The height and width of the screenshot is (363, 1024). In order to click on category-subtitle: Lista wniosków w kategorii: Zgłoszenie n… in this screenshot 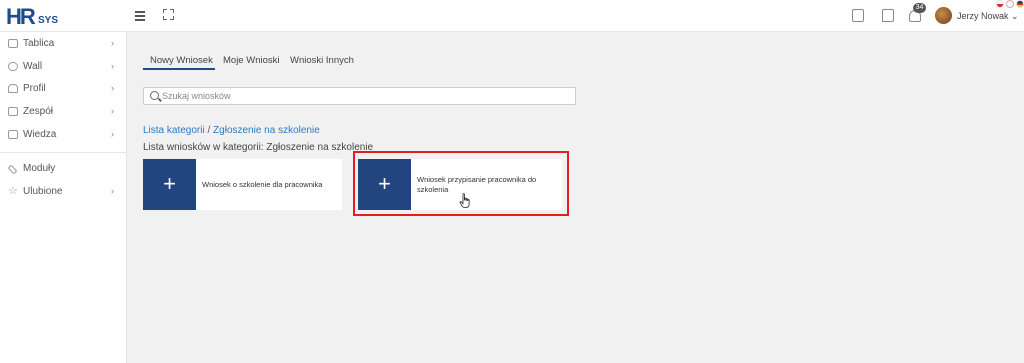, I will do `click(258, 147)`.